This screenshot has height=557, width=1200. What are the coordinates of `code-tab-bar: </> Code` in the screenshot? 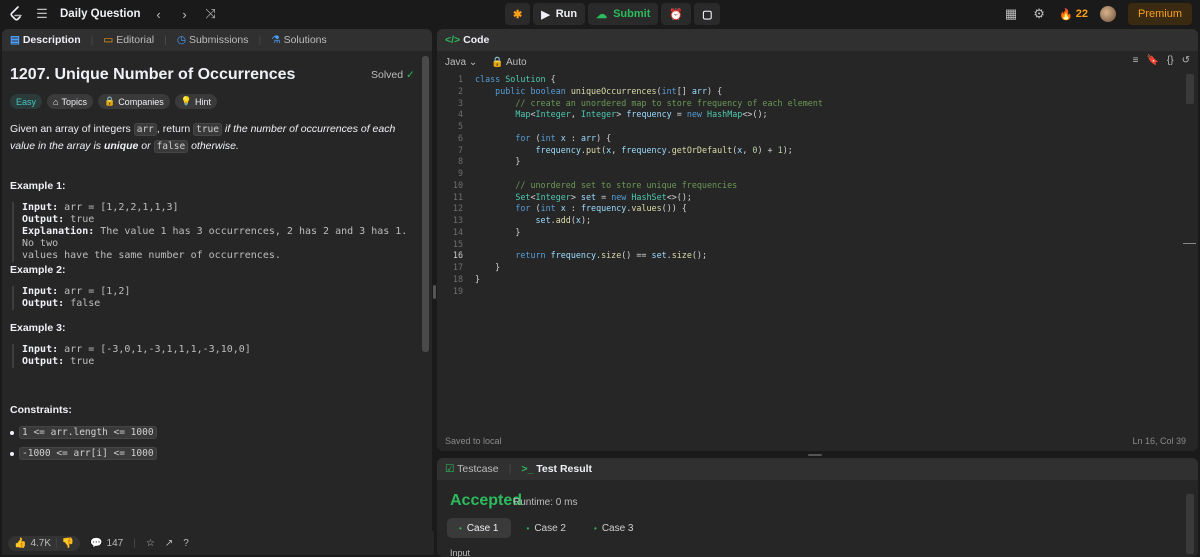 It's located at (817, 40).